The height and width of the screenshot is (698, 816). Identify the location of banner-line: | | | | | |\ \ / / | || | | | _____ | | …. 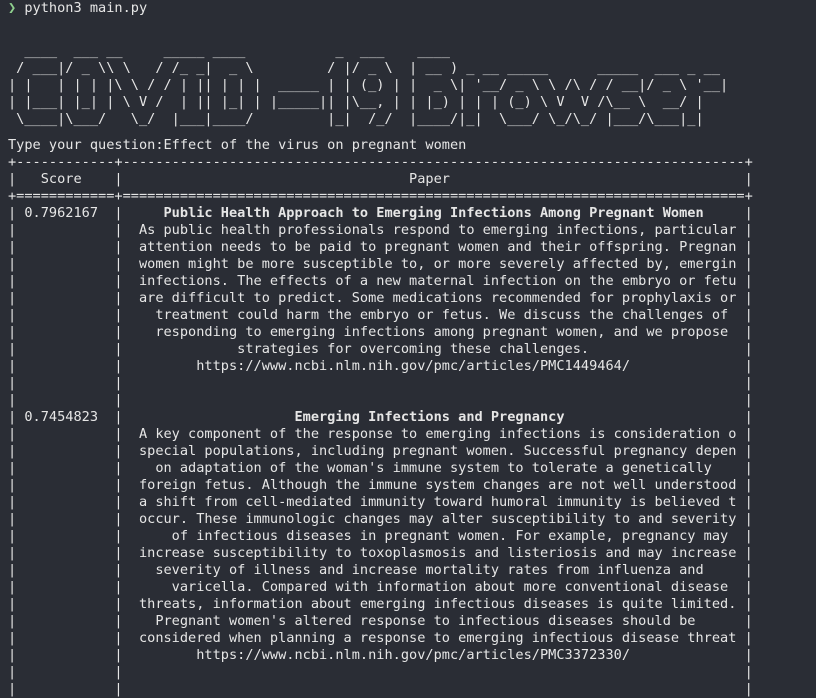
(368, 85).